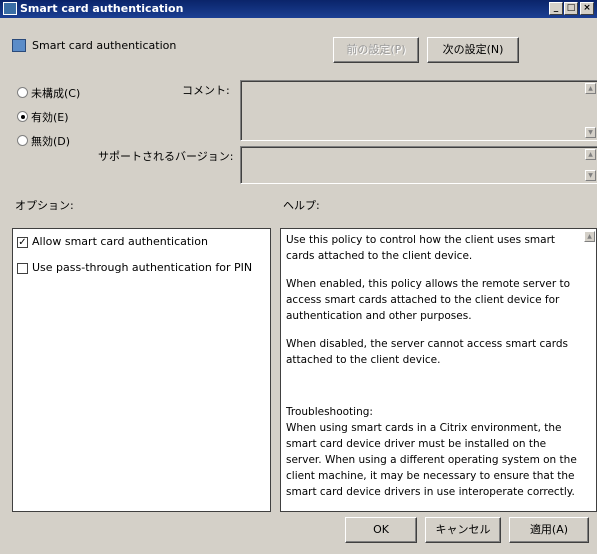 The image size is (597, 554). Describe the element at coordinates (549, 530) in the screenshot. I see `apply-button: 適用(A)` at that location.